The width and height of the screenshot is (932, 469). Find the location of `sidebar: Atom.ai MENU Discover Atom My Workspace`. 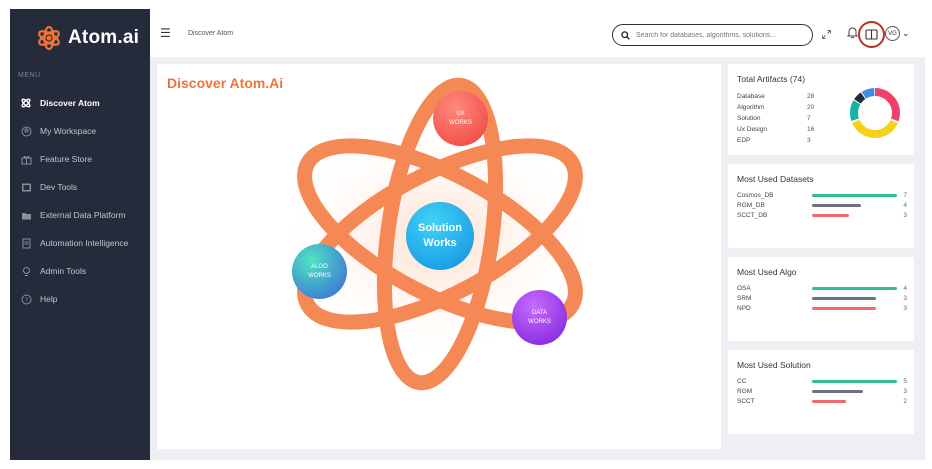

sidebar: Atom.ai MENU Discover Atom My Workspace is located at coordinates (80, 234).